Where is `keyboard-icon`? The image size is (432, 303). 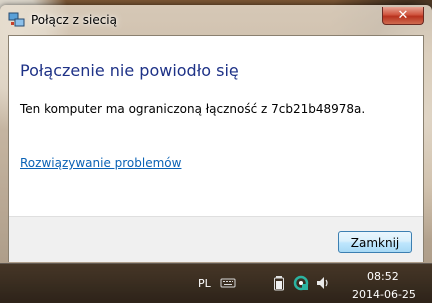
keyboard-icon is located at coordinates (228, 283).